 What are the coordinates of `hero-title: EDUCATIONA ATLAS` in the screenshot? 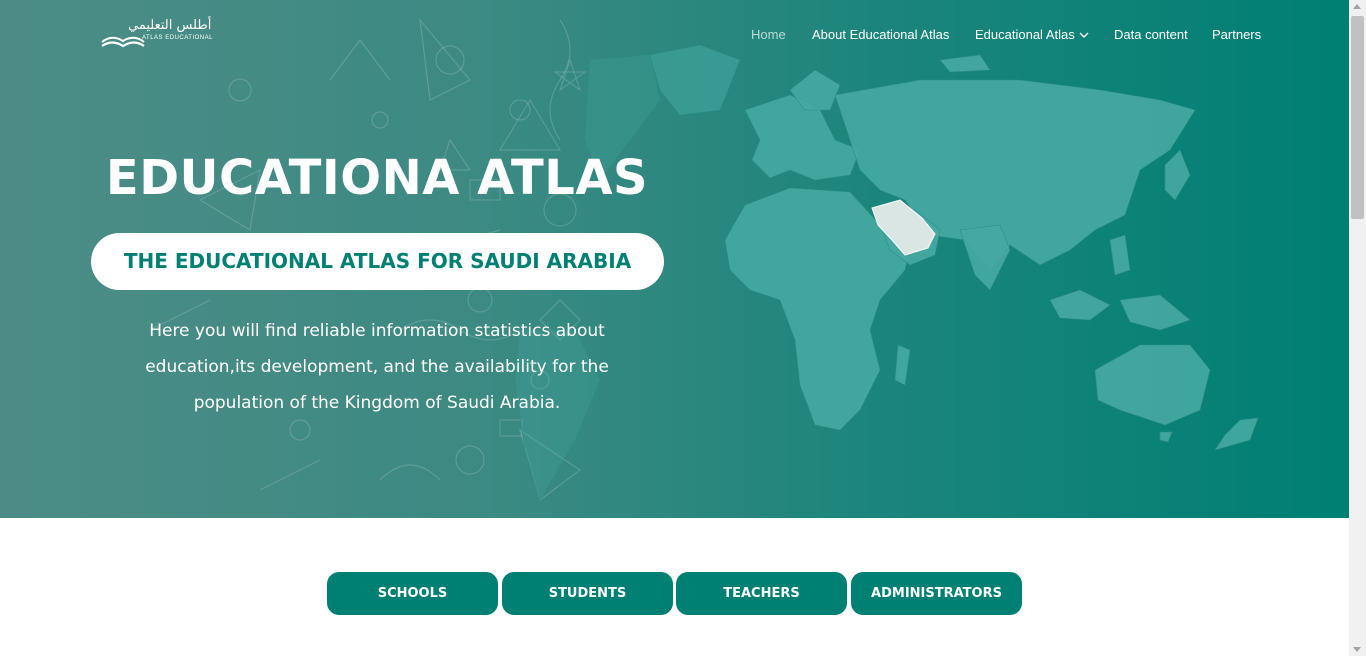 It's located at (377, 178).